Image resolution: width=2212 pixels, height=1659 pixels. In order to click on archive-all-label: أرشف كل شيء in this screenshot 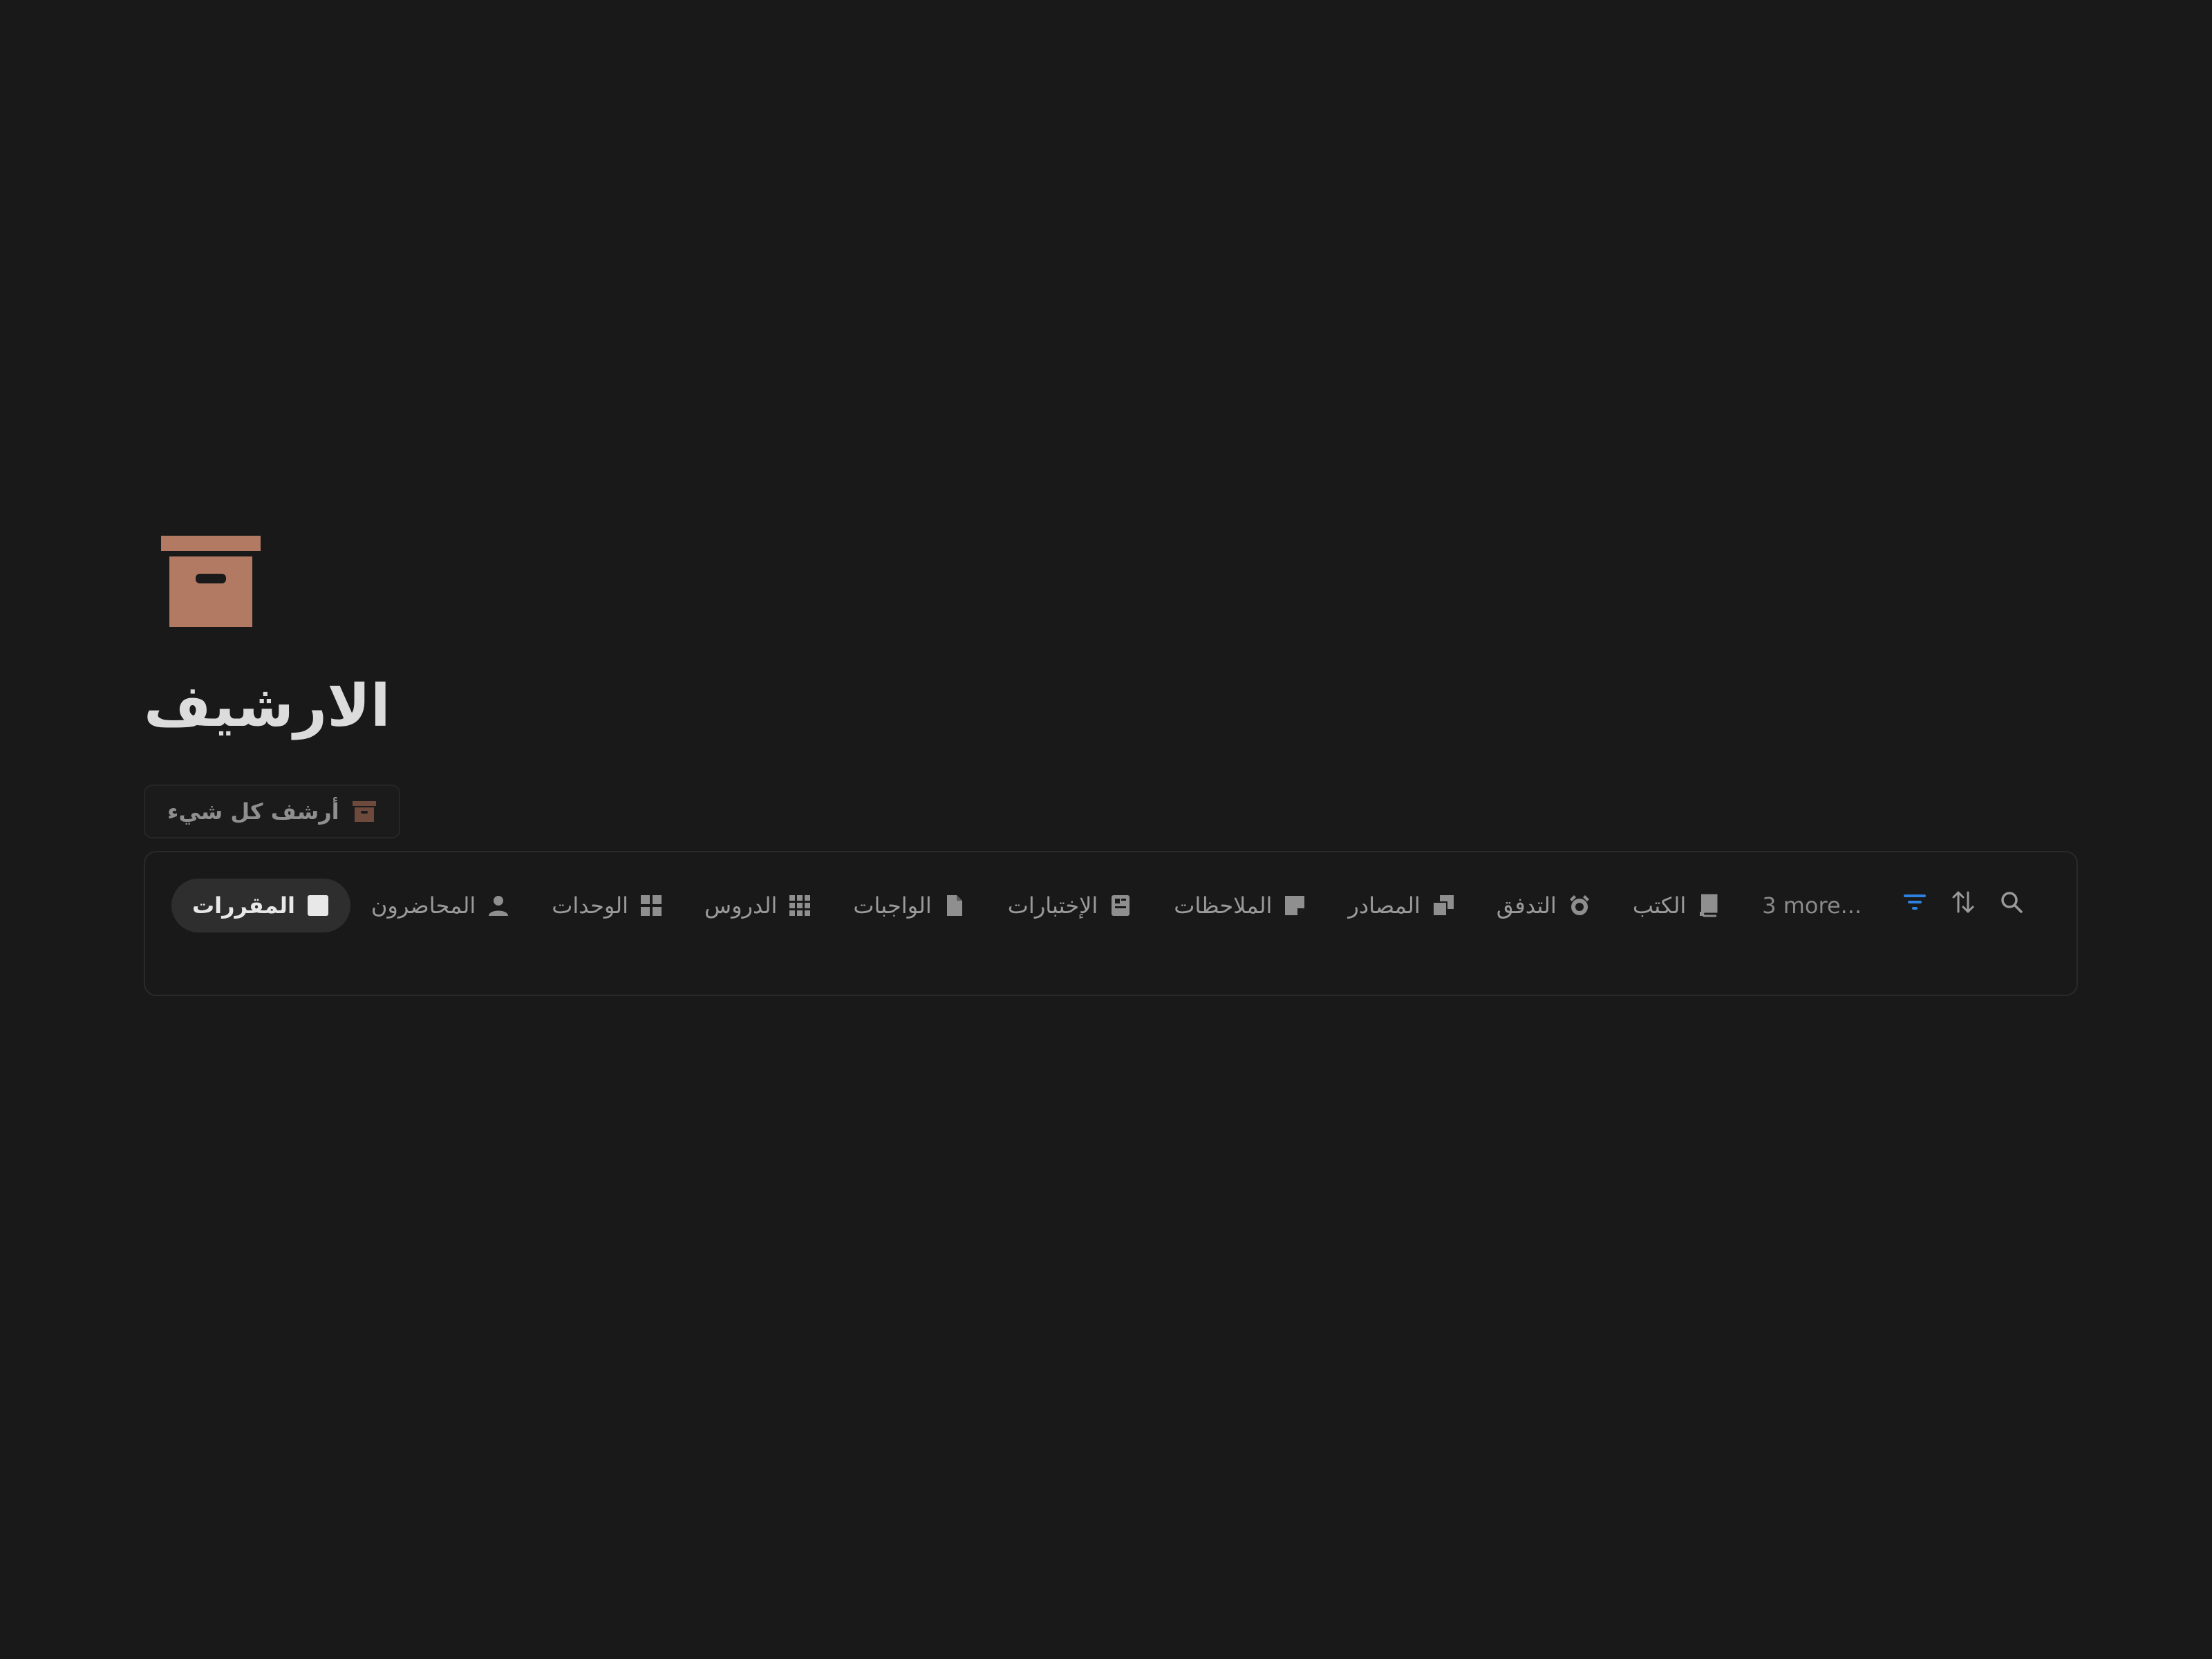, I will do `click(253, 812)`.